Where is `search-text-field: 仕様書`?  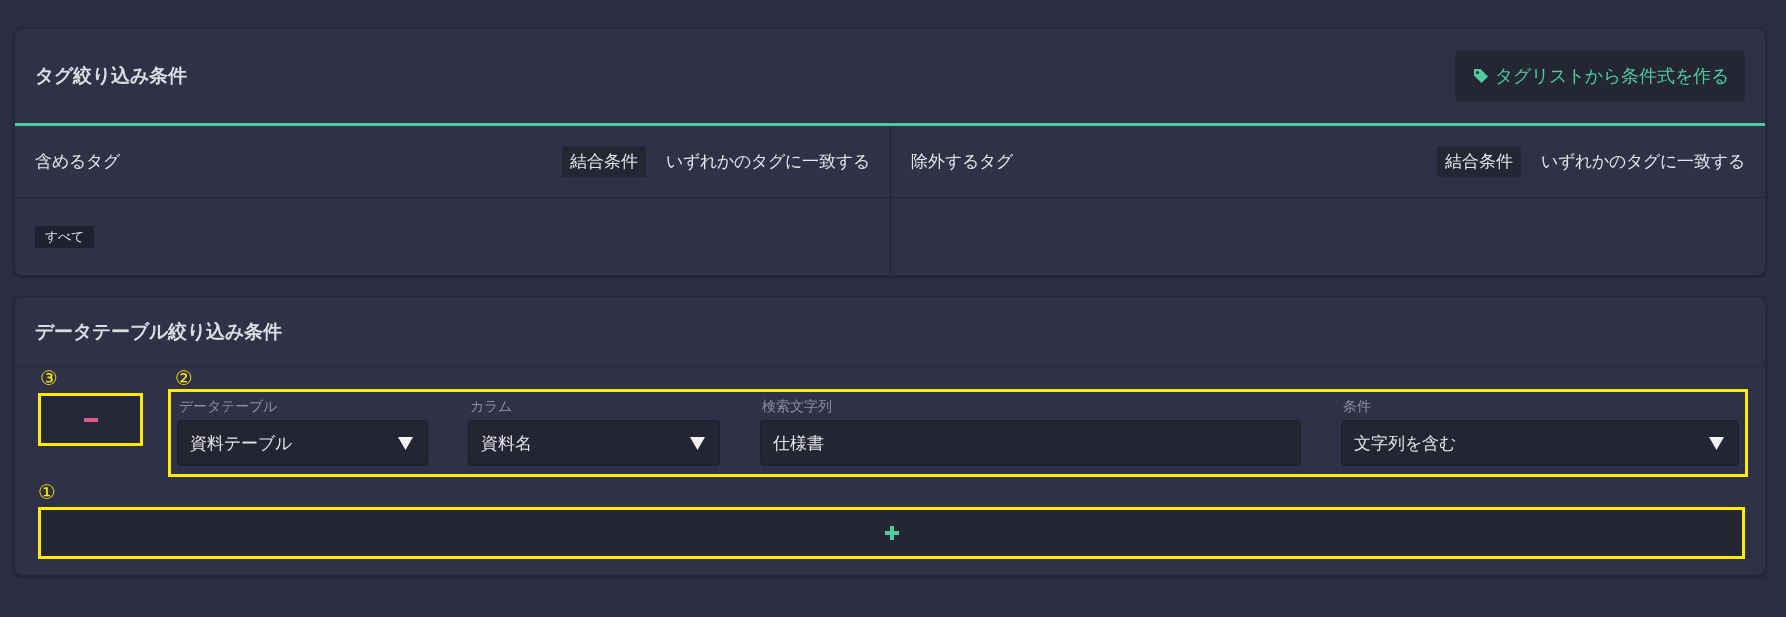 search-text-field: 仕様書 is located at coordinates (1030, 443).